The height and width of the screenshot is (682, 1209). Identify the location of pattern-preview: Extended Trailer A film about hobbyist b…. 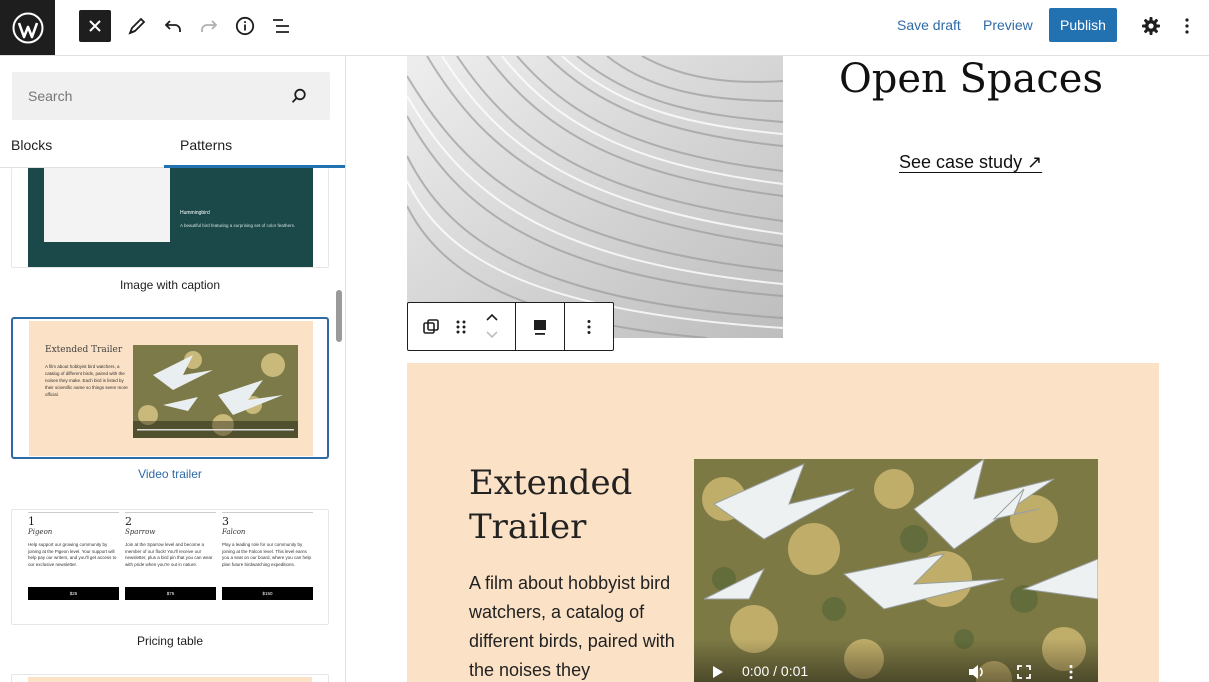
(171, 388).